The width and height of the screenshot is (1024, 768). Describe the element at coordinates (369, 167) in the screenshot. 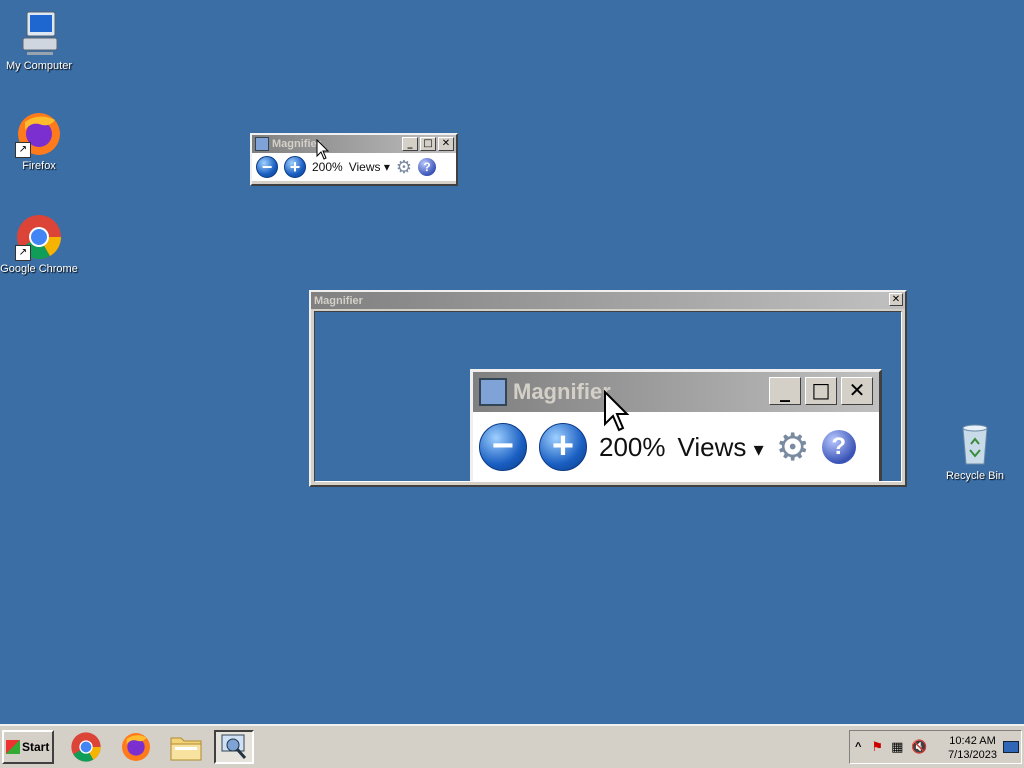

I see `views-dropdown: Views ▾` at that location.